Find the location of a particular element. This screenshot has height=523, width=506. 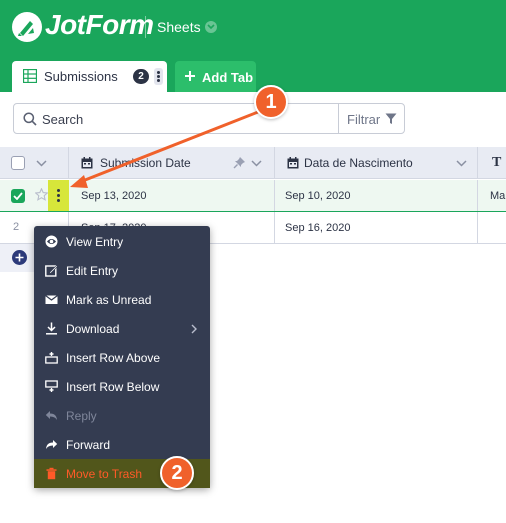

annotation-arrow-icon is located at coordinates (164, 149).